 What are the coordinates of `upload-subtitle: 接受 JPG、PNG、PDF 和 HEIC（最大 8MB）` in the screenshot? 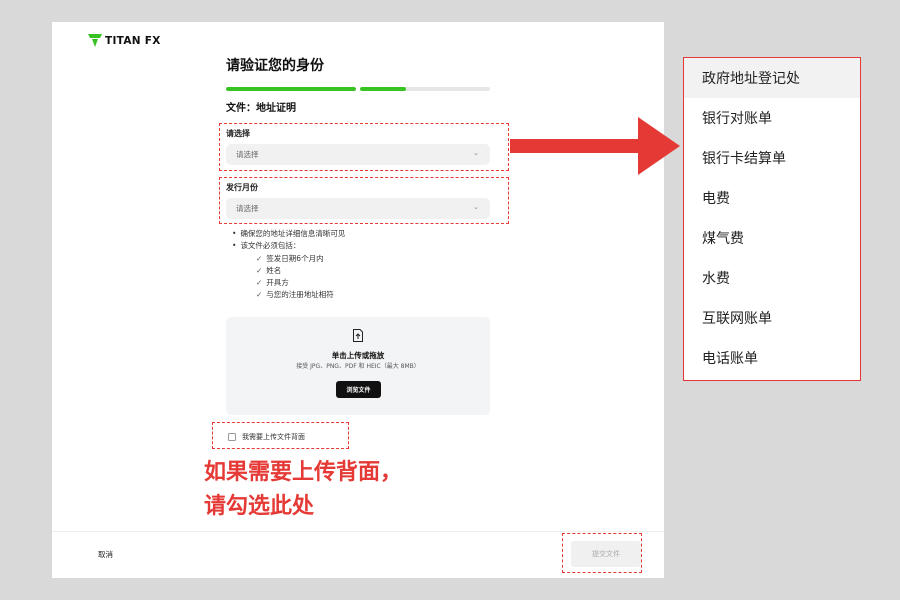 It's located at (358, 366).